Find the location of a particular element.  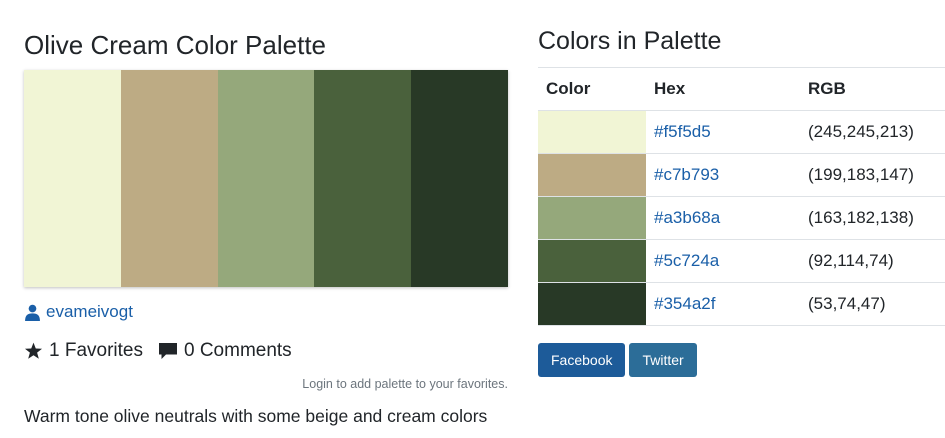

rgb-cell: (53,74,47) is located at coordinates (872, 304).